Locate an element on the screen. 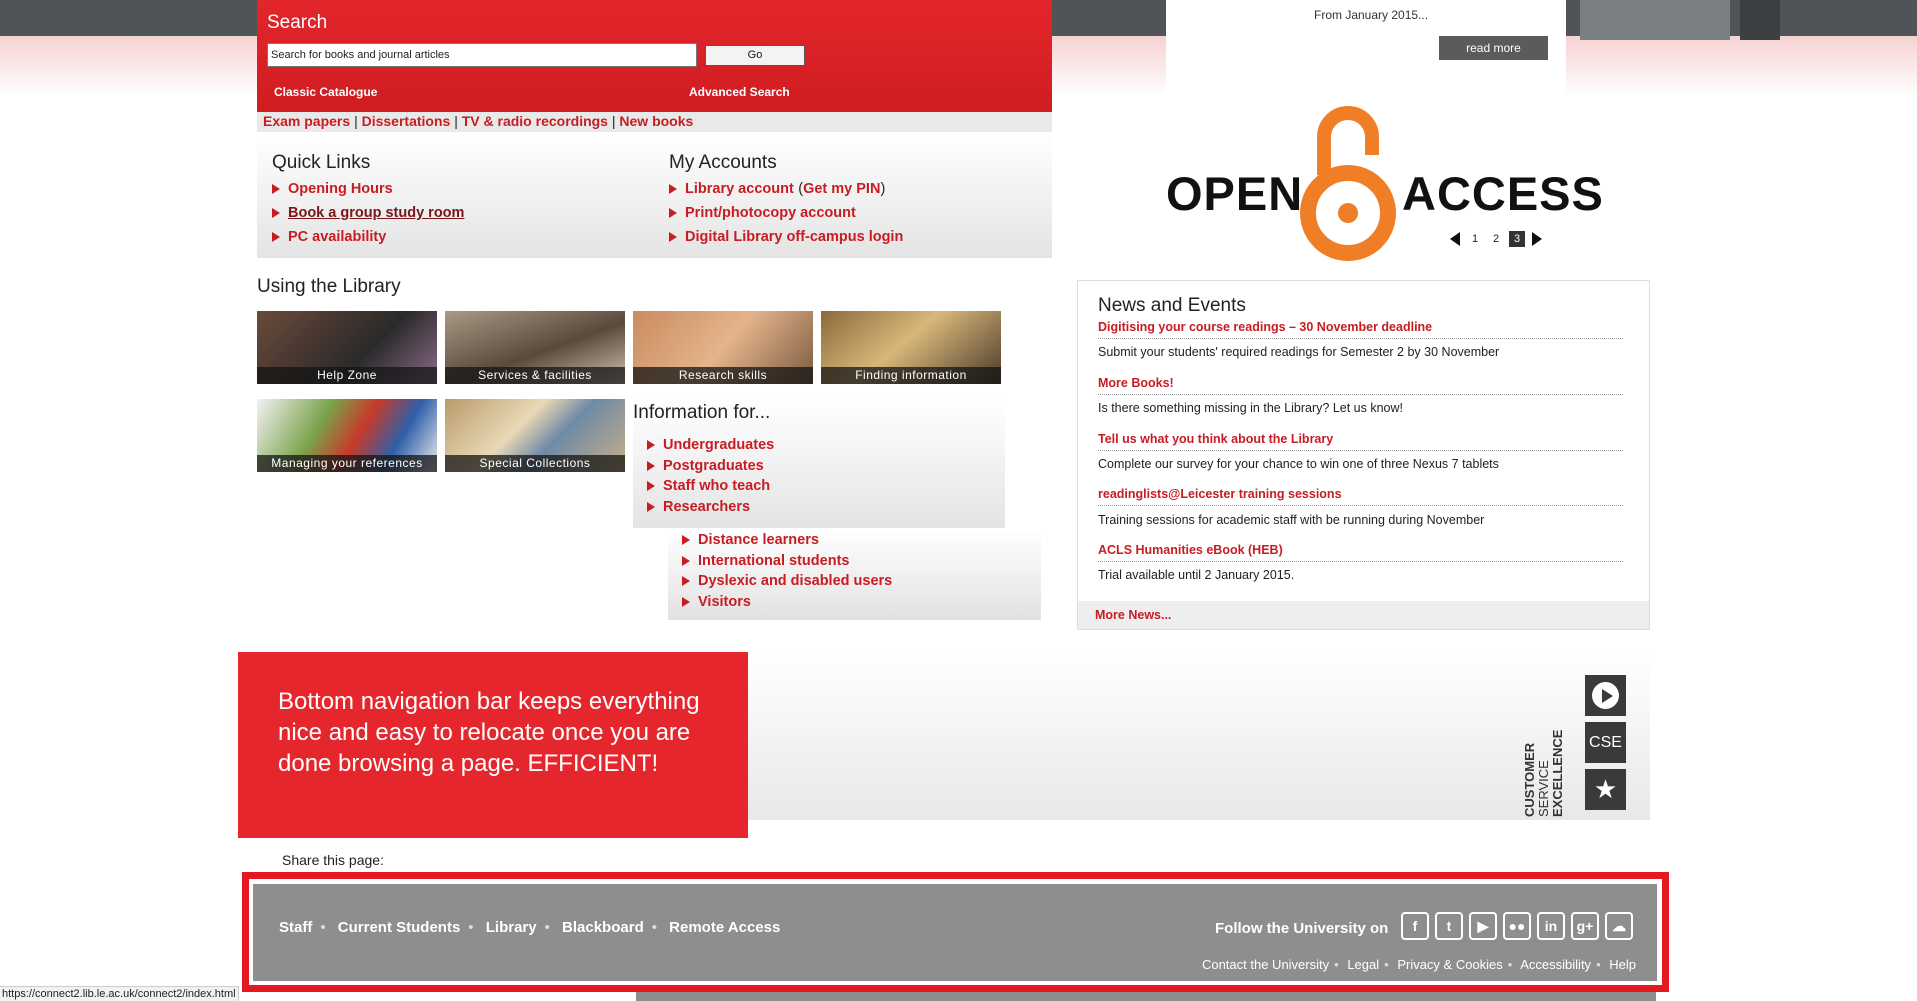 This screenshot has height=1001, width=1917. advanced-search-link: Advanced Search is located at coordinates (739, 92).